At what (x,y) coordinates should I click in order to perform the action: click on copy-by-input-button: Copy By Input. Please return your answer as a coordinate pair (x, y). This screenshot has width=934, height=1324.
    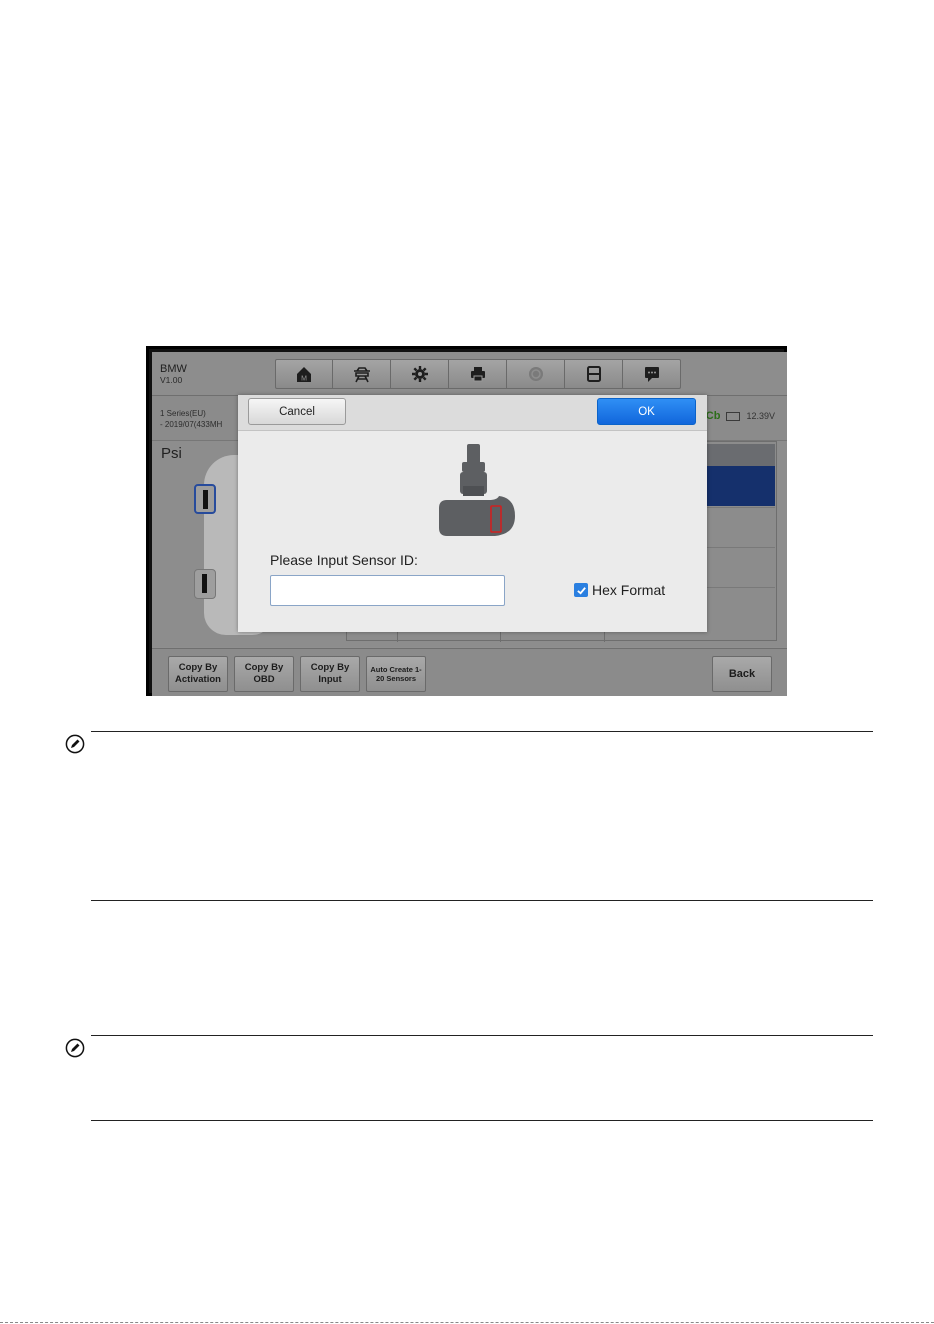
    Looking at the image, I should click on (330, 674).